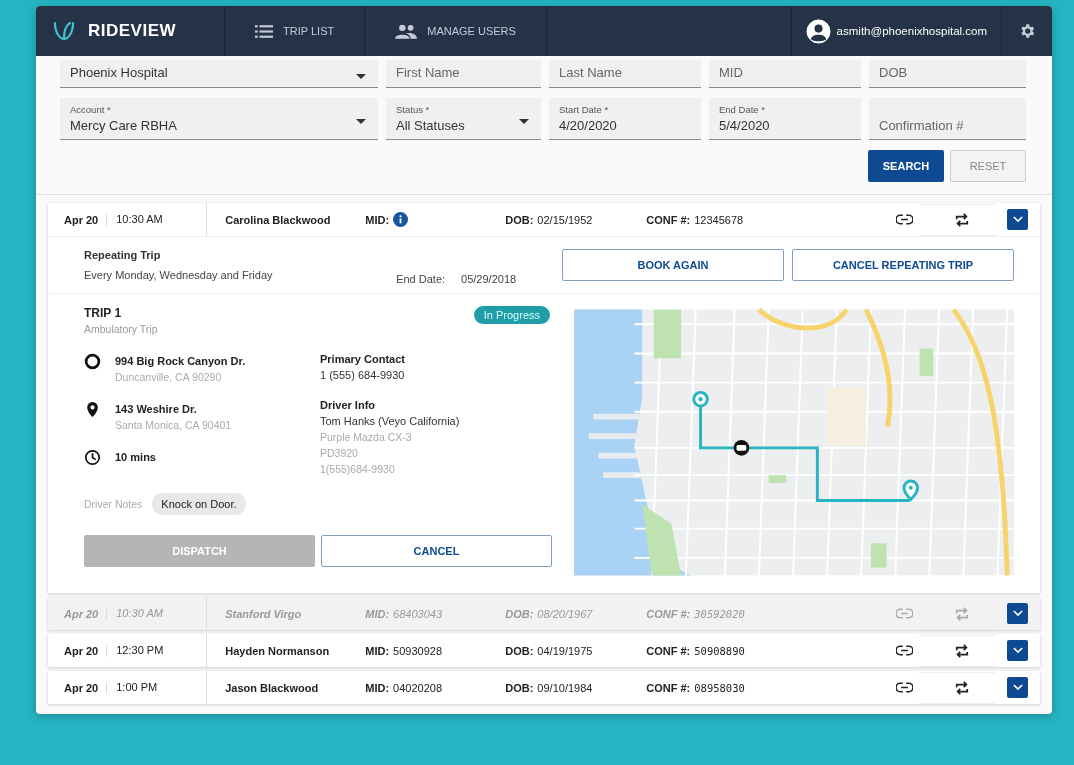 Image resolution: width=1074 pixels, height=765 pixels. Describe the element at coordinates (418, 650) in the screenshot. I see `field-value: 50930928` at that location.